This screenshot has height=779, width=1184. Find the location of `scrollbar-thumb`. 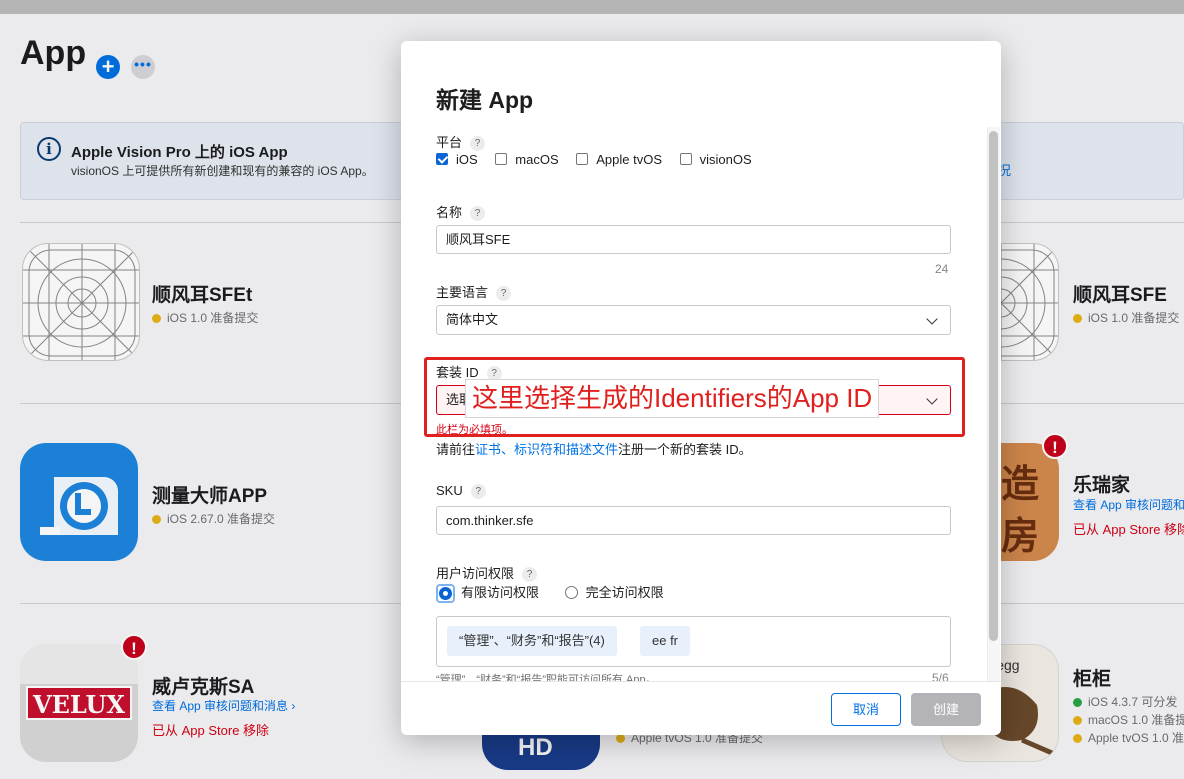

scrollbar-thumb is located at coordinates (993, 386).